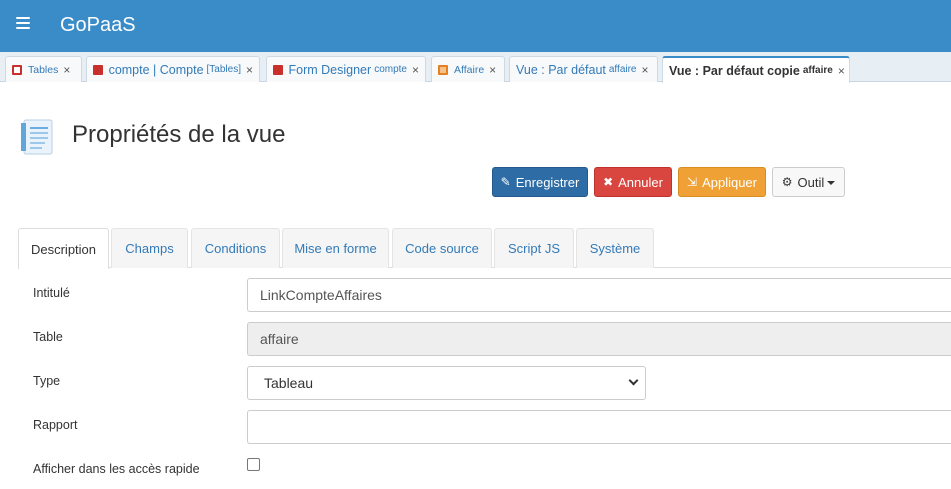  Describe the element at coordinates (335, 248) in the screenshot. I see `tab-mise-en-forme: Mise en forme` at that location.